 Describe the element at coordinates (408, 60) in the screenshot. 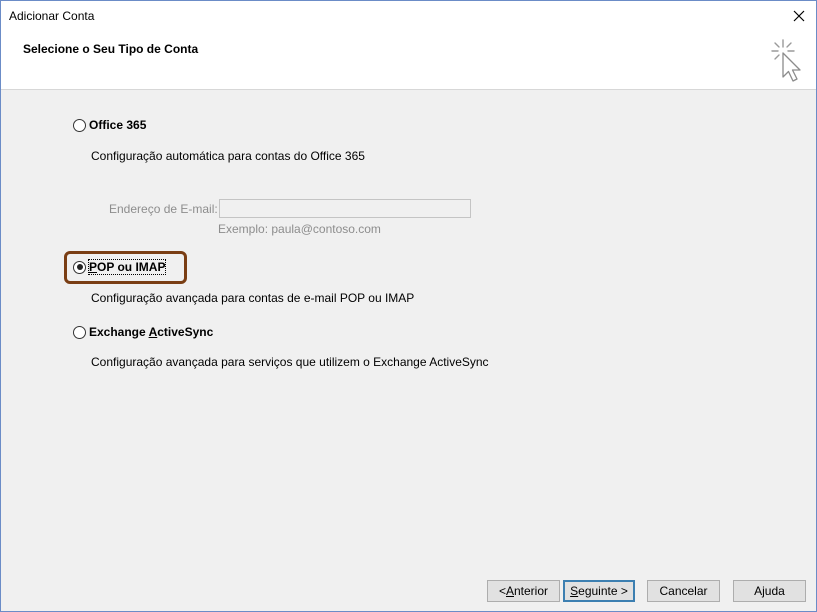

I see `wizard-header: Selecione o Seu Tipo de Conta` at that location.